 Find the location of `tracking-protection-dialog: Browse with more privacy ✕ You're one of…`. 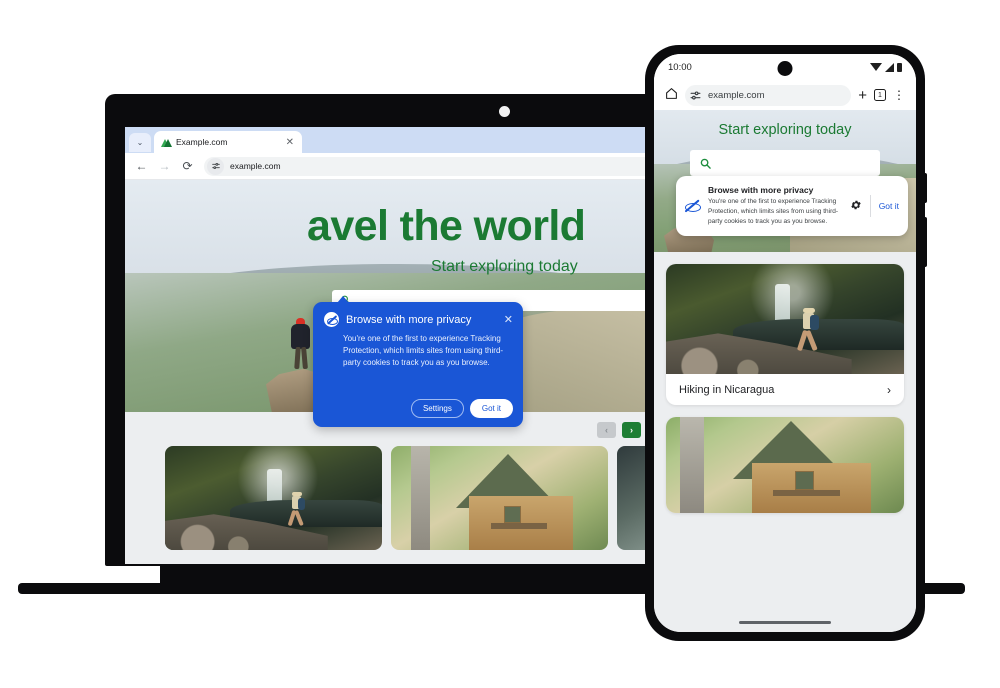

tracking-protection-dialog: Browse with more privacy ✕ You're one of… is located at coordinates (418, 361).